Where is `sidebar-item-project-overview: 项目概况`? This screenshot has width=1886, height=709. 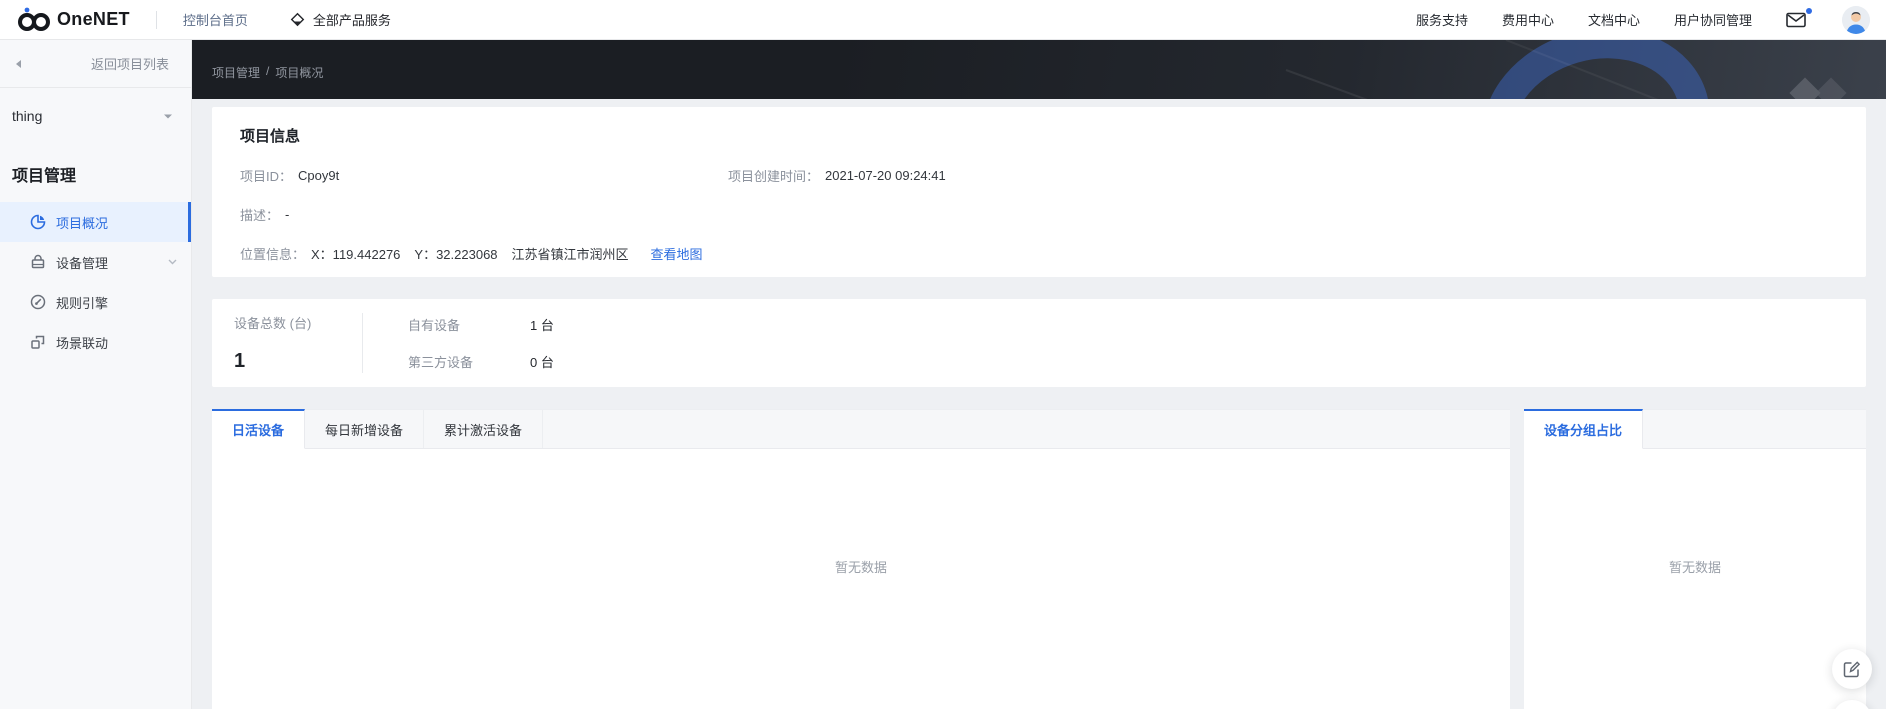 sidebar-item-project-overview: 项目概况 is located at coordinates (95, 222).